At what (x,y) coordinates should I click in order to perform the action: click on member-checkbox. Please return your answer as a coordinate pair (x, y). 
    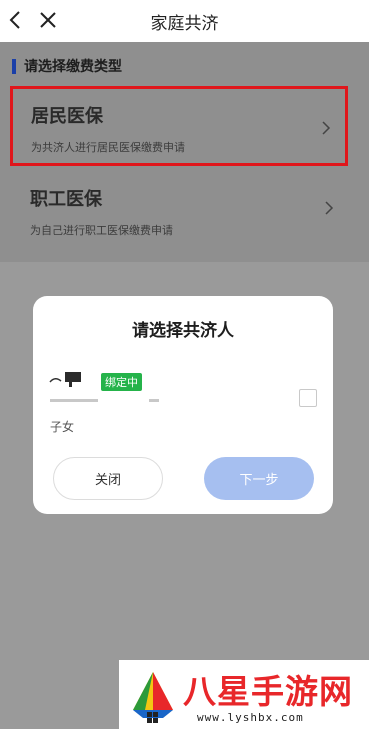
    Looking at the image, I should click on (308, 398).